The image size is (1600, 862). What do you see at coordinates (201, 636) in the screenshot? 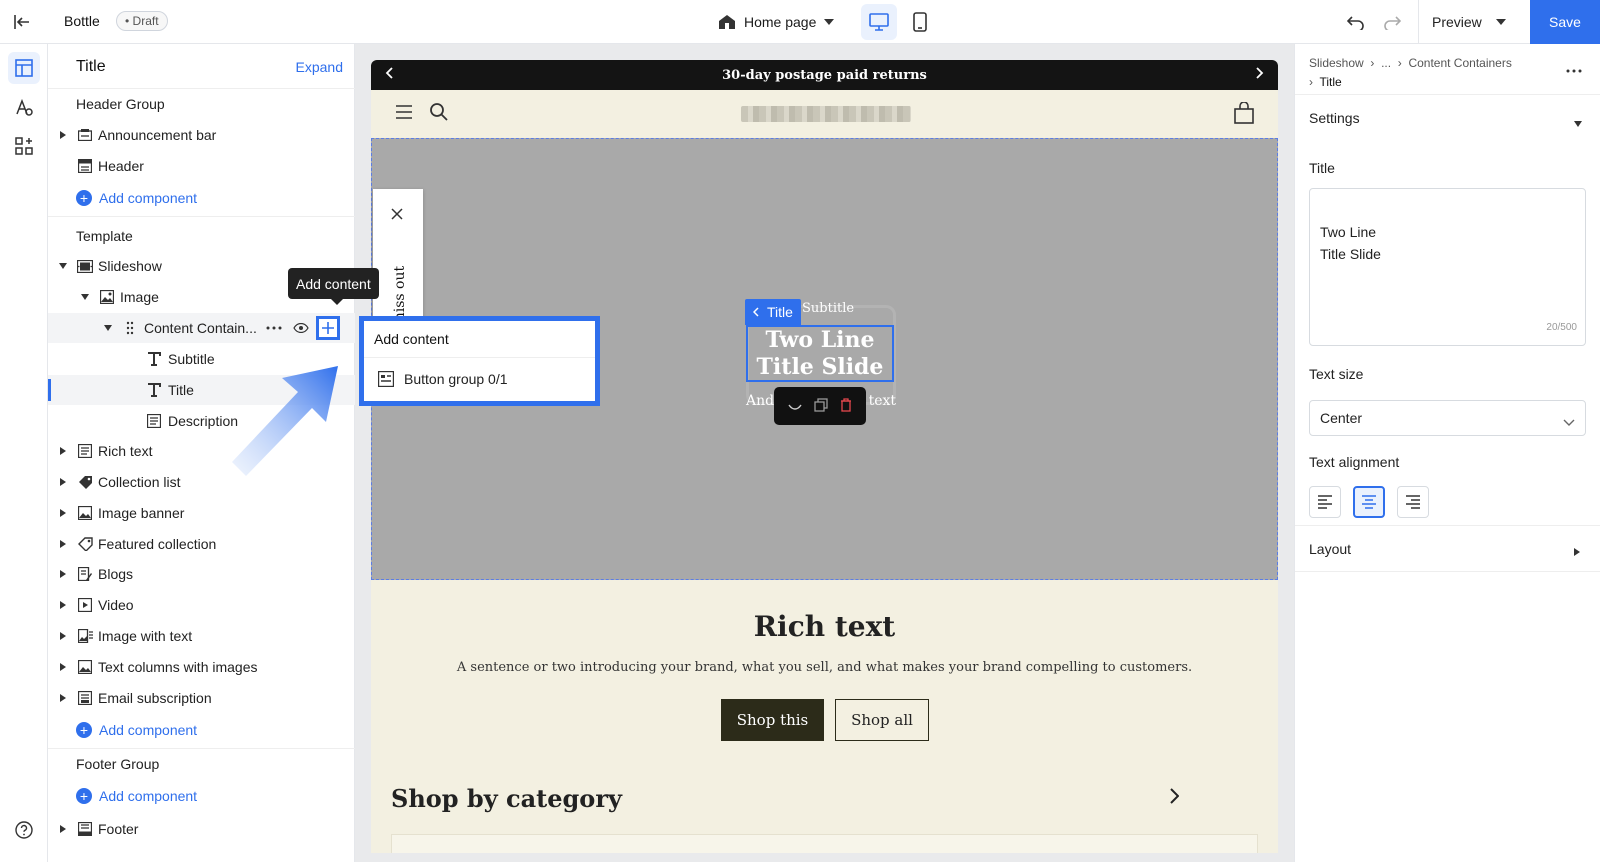
I see `tree-item-image-with-text: Image with text` at bounding box center [201, 636].